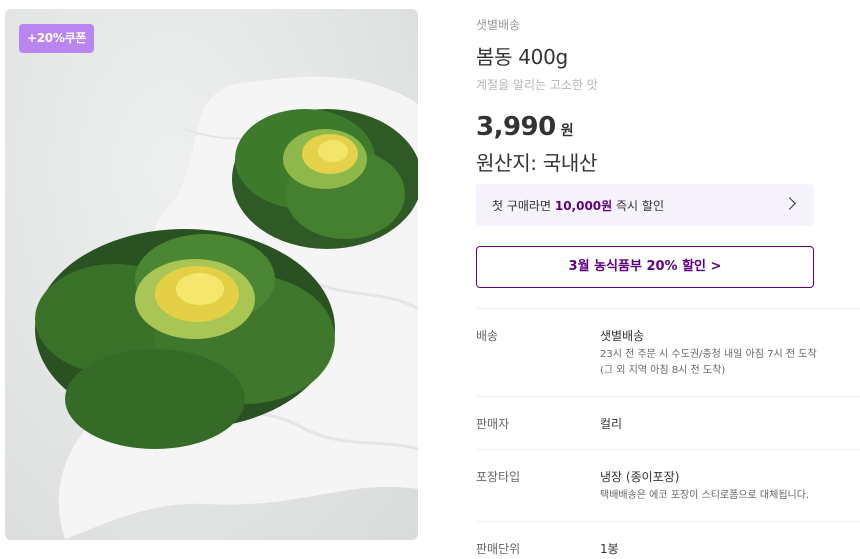  I want to click on delivery-type-label: 샛별배송, so click(498, 25).